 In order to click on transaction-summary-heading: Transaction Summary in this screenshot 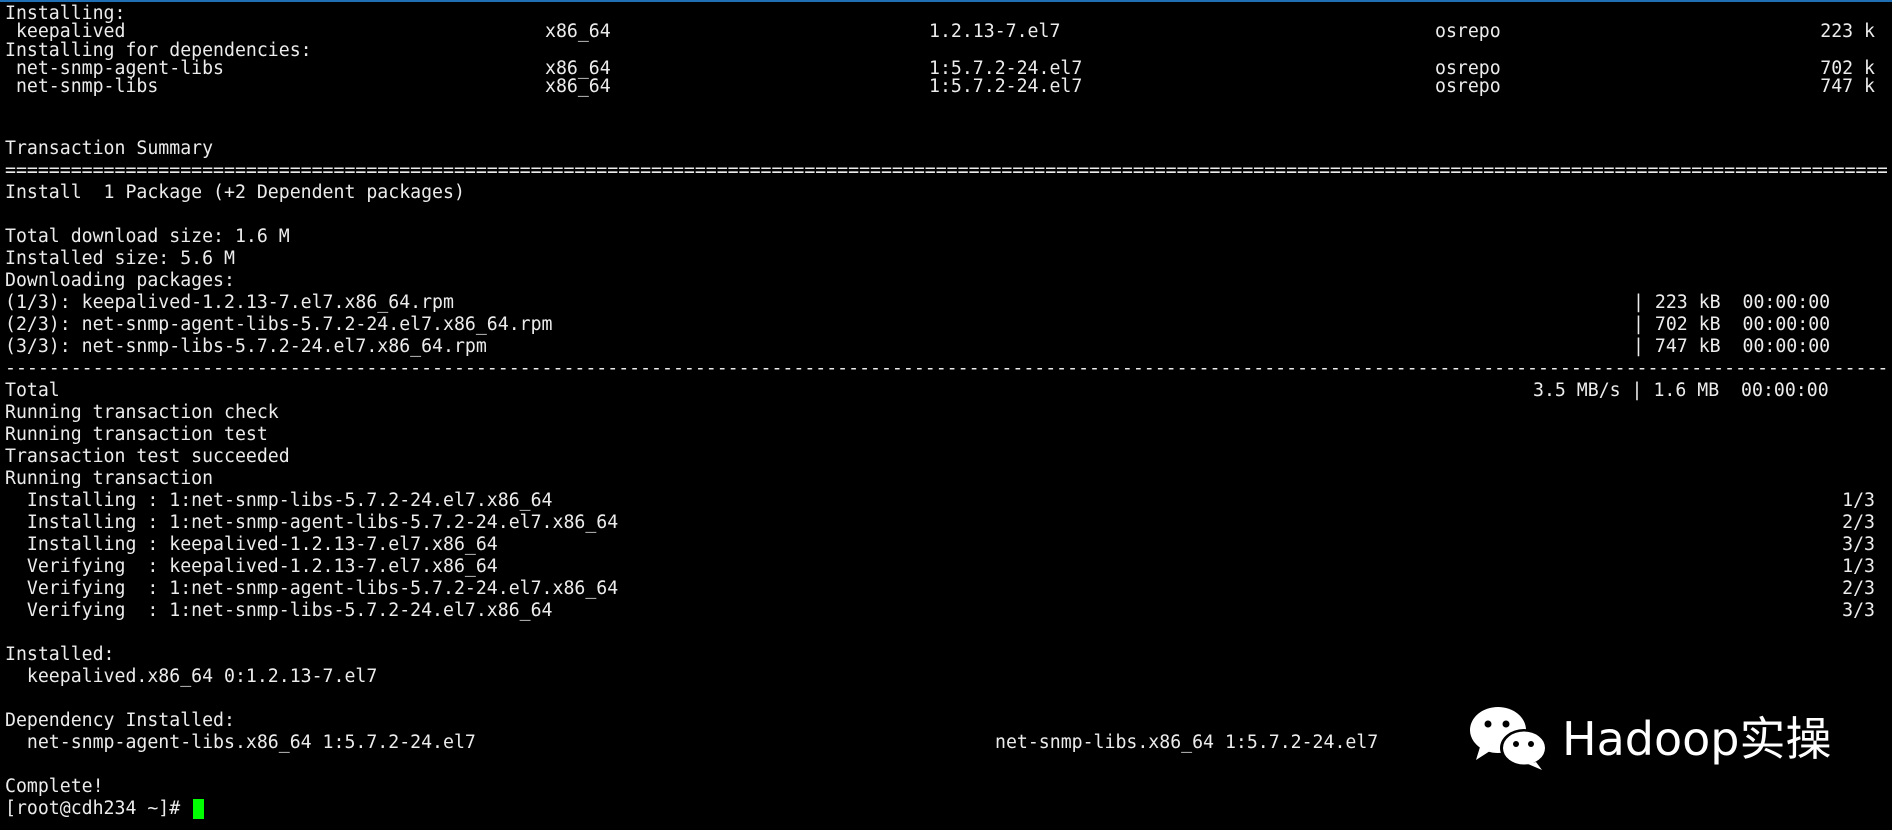, I will do `click(109, 148)`.